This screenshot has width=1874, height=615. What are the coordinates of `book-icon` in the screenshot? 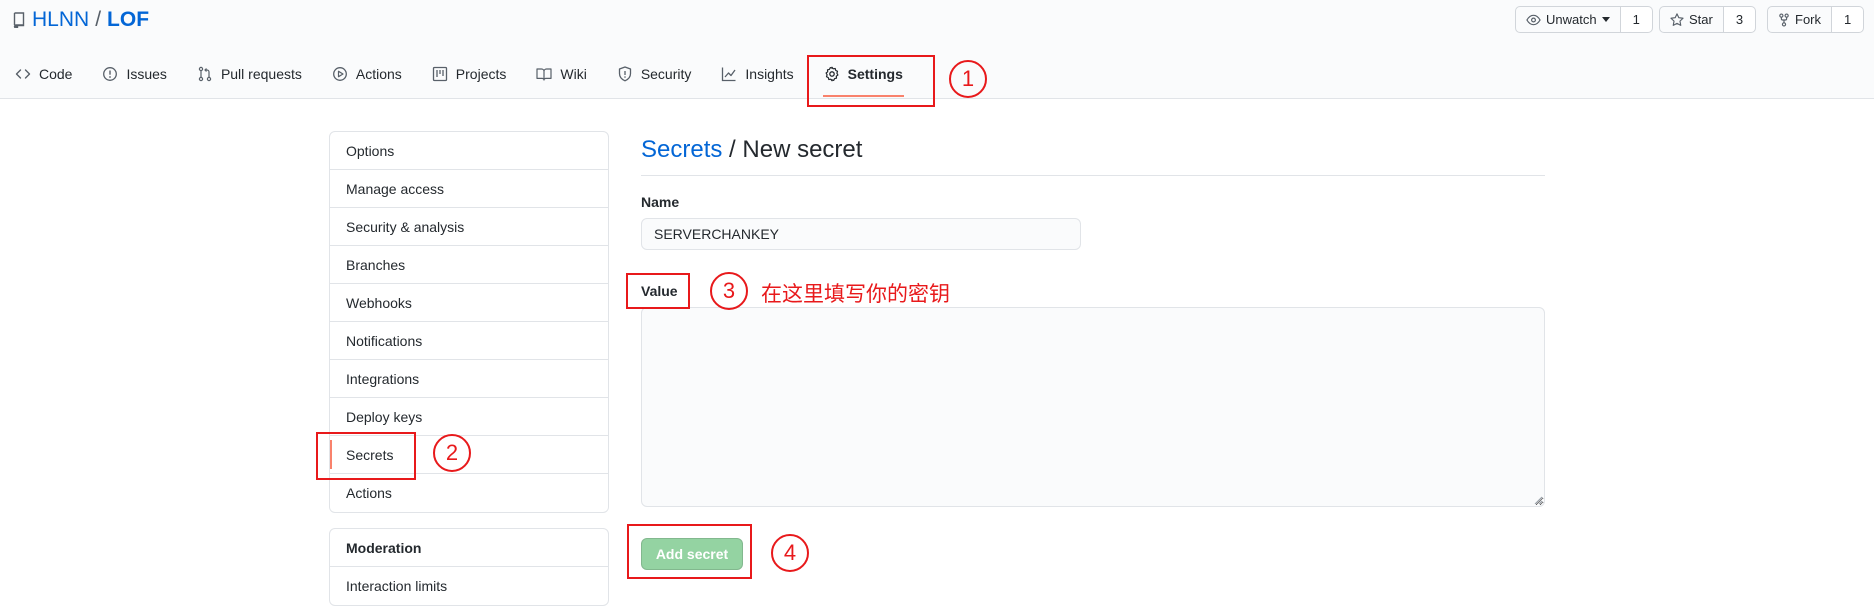 It's located at (544, 74).